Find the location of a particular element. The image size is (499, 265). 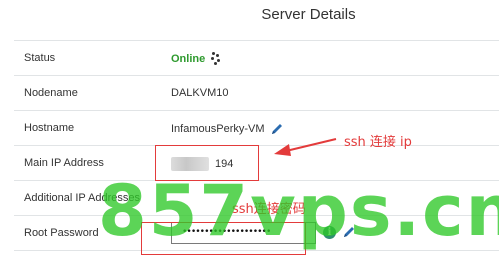

ssh-ip-annotation: ssh 连接 ip is located at coordinates (378, 142).